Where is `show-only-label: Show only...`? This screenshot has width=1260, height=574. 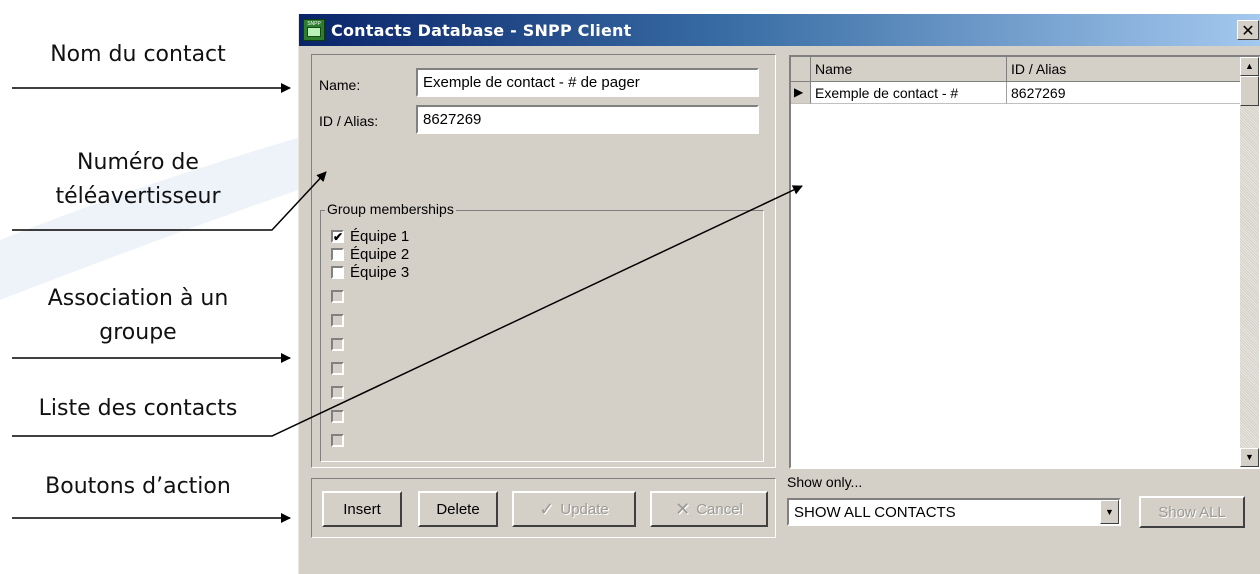 show-only-label: Show only... is located at coordinates (825, 482).